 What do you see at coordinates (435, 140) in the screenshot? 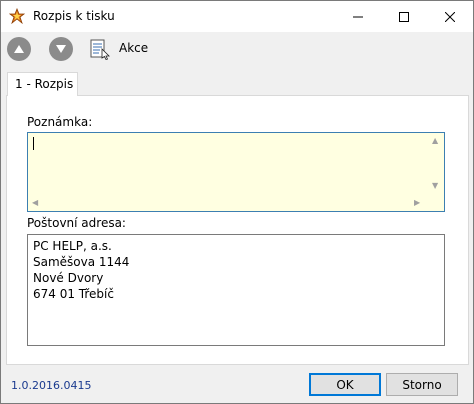
I see `scroll-up-icon: ▲` at bounding box center [435, 140].